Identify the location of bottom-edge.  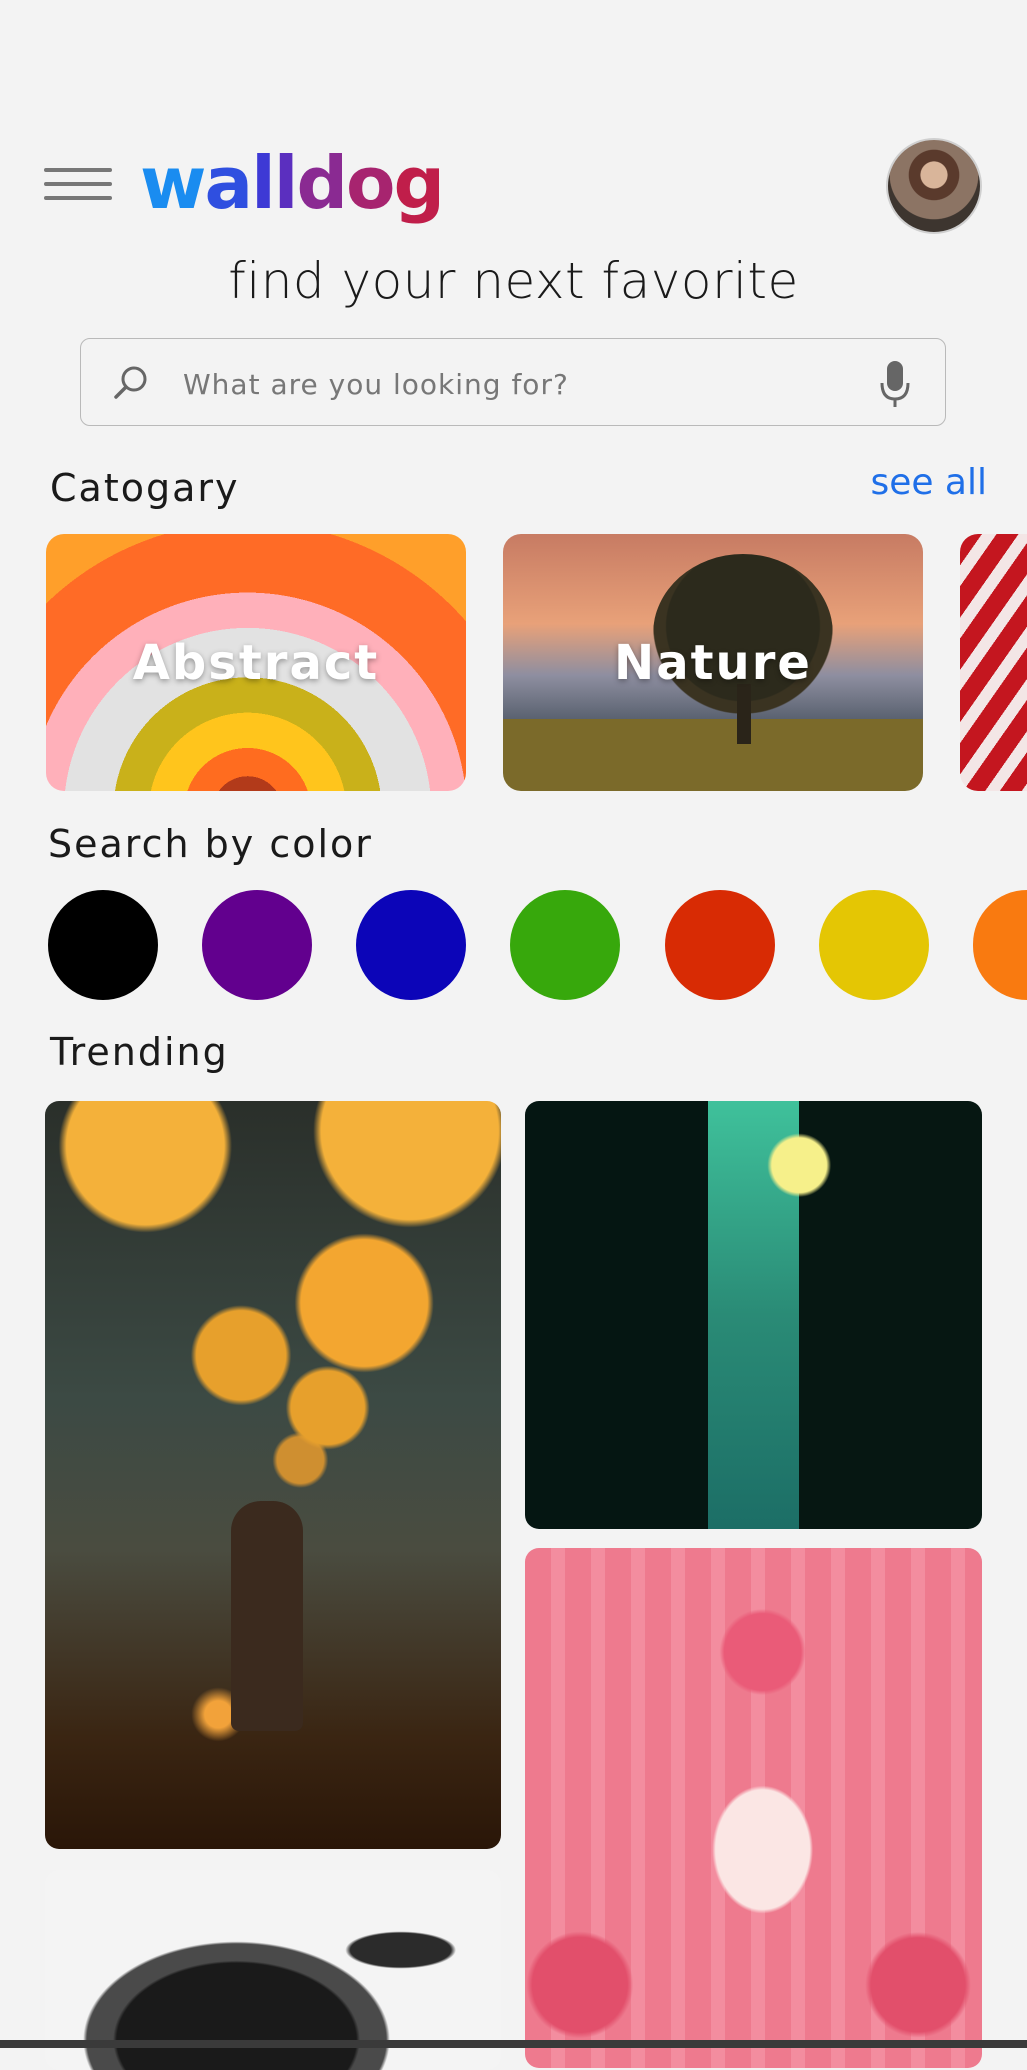
(513, 2044).